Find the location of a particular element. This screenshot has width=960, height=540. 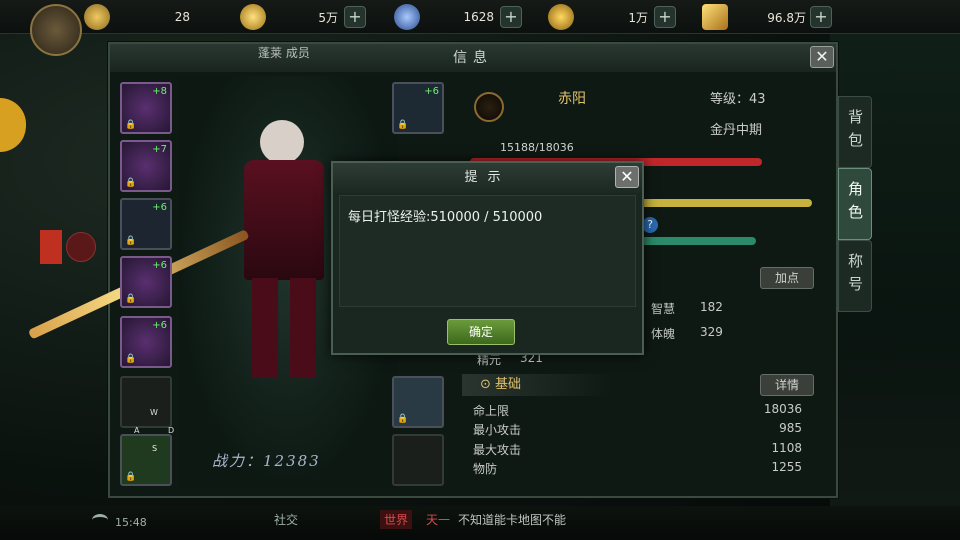

guild-tag: 蓬莱 成员 is located at coordinates (284, 53).